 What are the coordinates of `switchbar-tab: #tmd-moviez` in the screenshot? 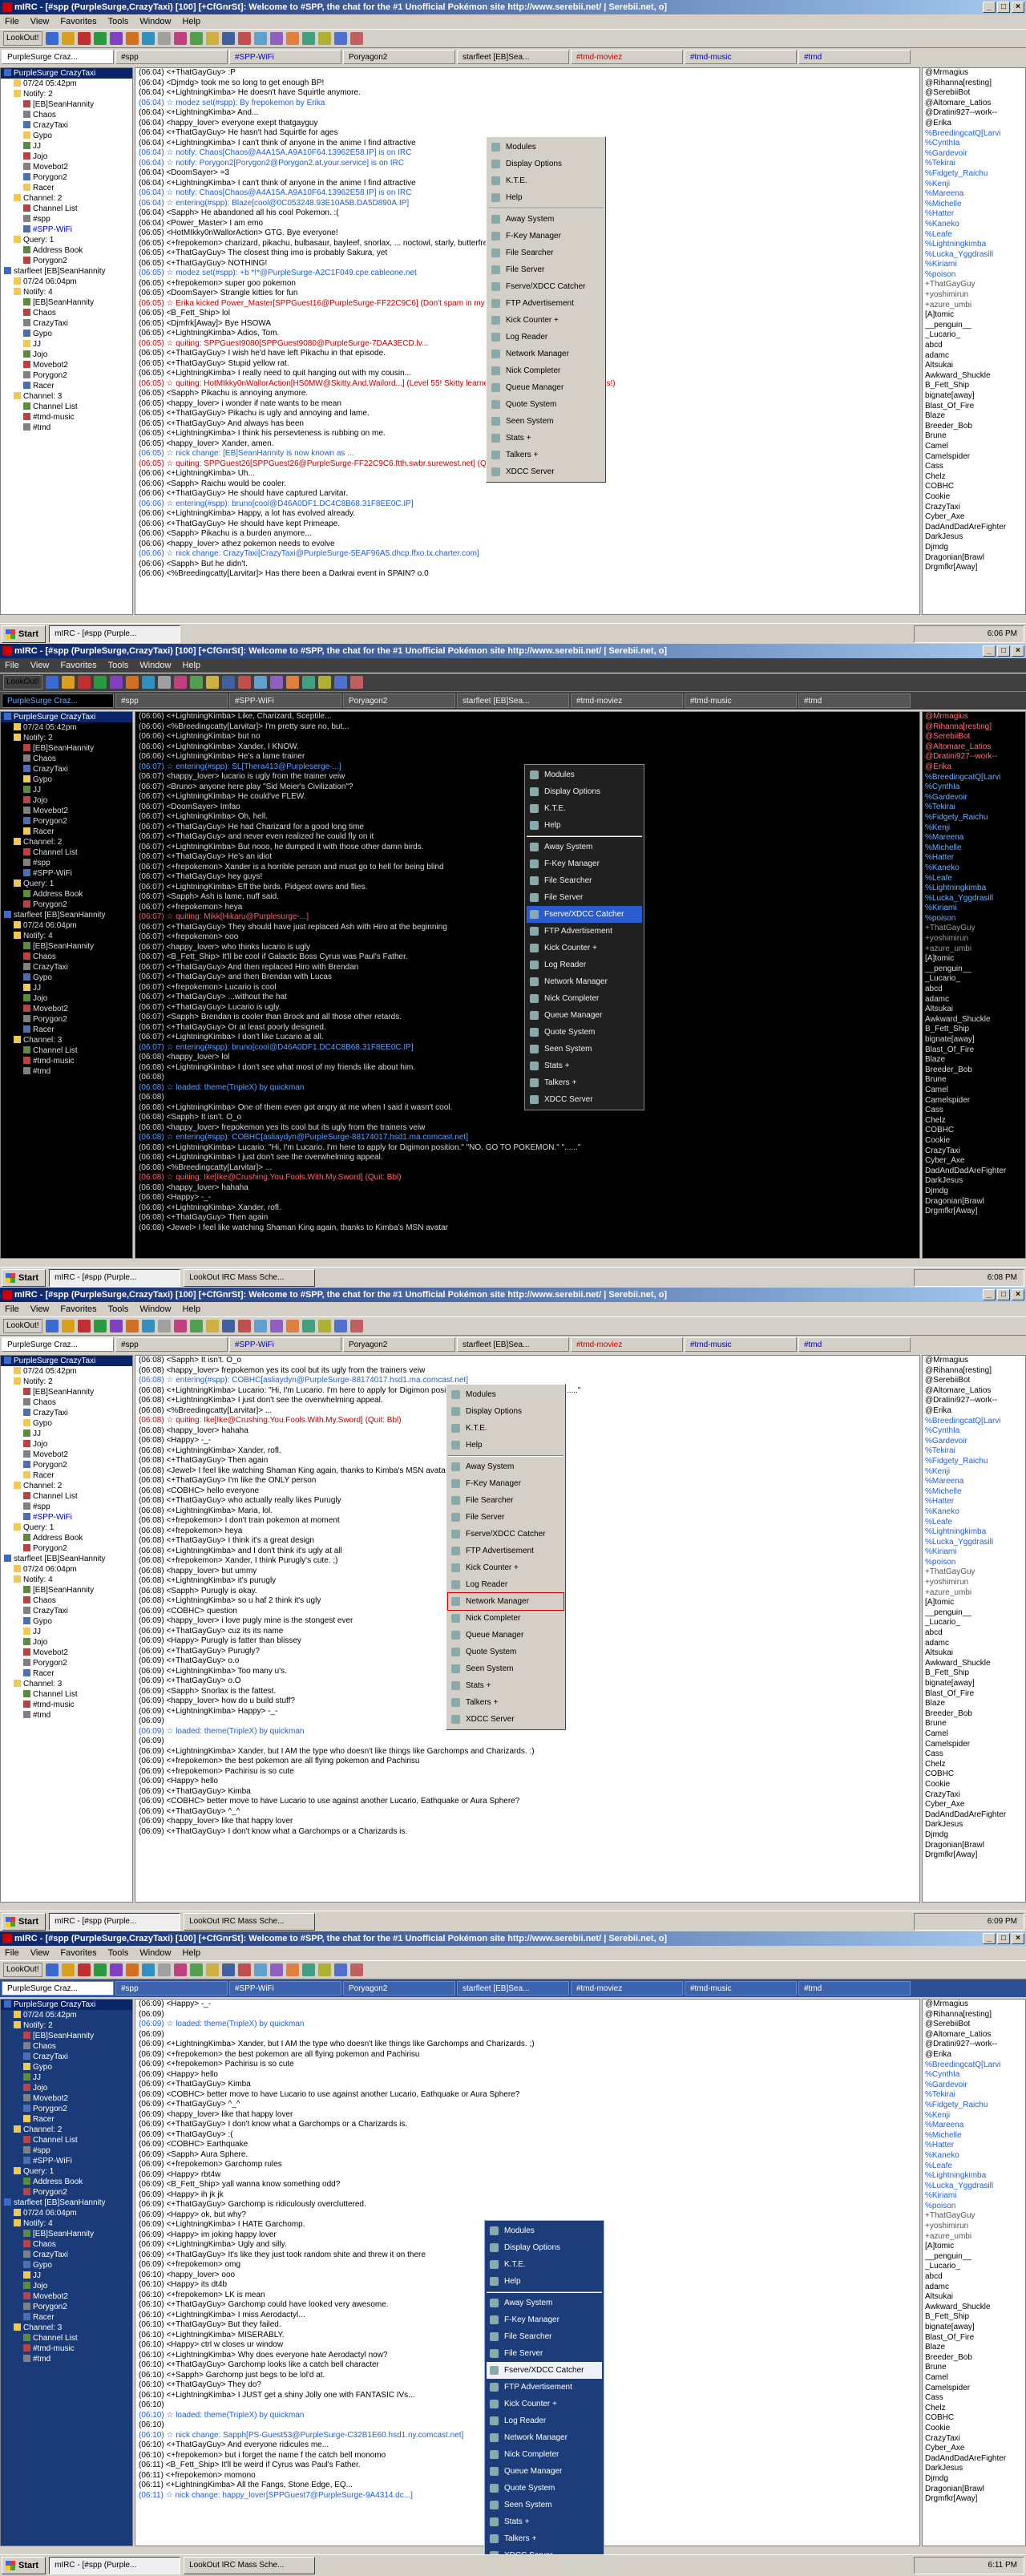 It's located at (627, 1988).